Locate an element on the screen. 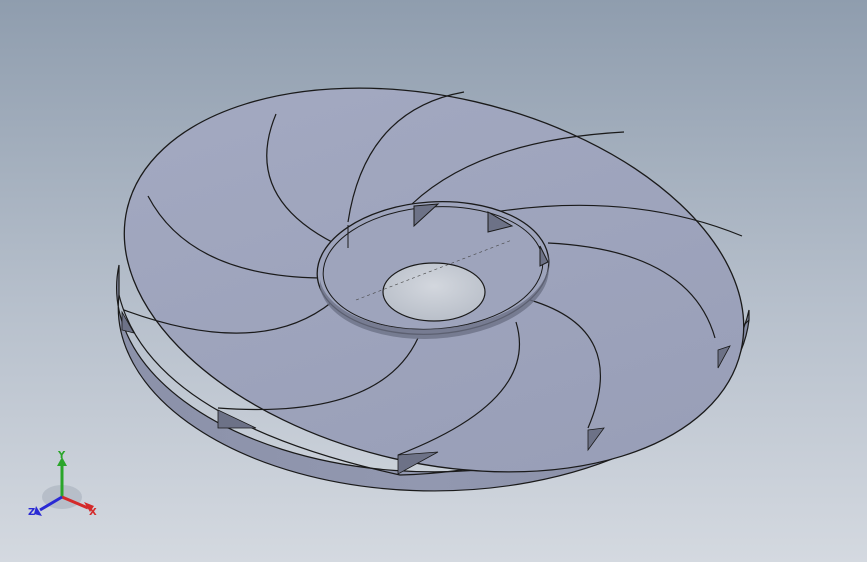 The width and height of the screenshot is (867, 562). center-bore-hole is located at coordinates (434, 292).